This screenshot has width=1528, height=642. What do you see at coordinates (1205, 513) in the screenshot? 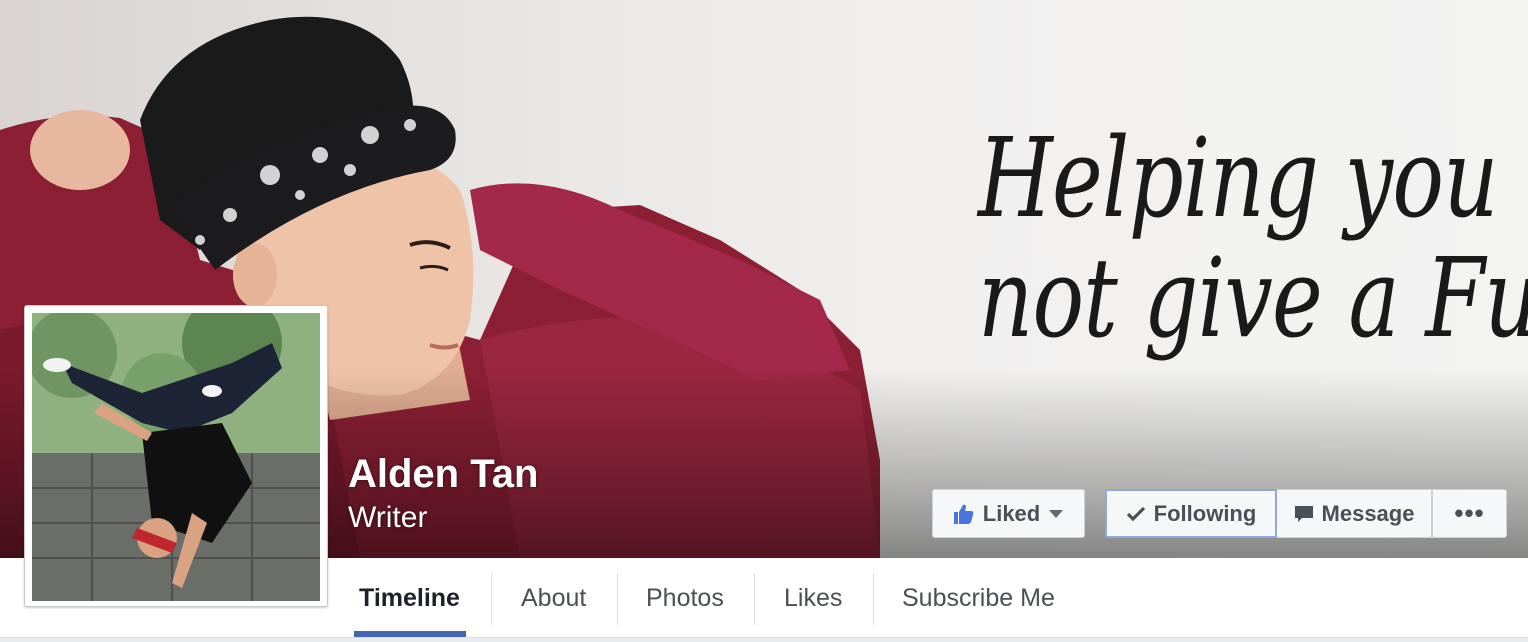
I see `following-label: Following` at bounding box center [1205, 513].